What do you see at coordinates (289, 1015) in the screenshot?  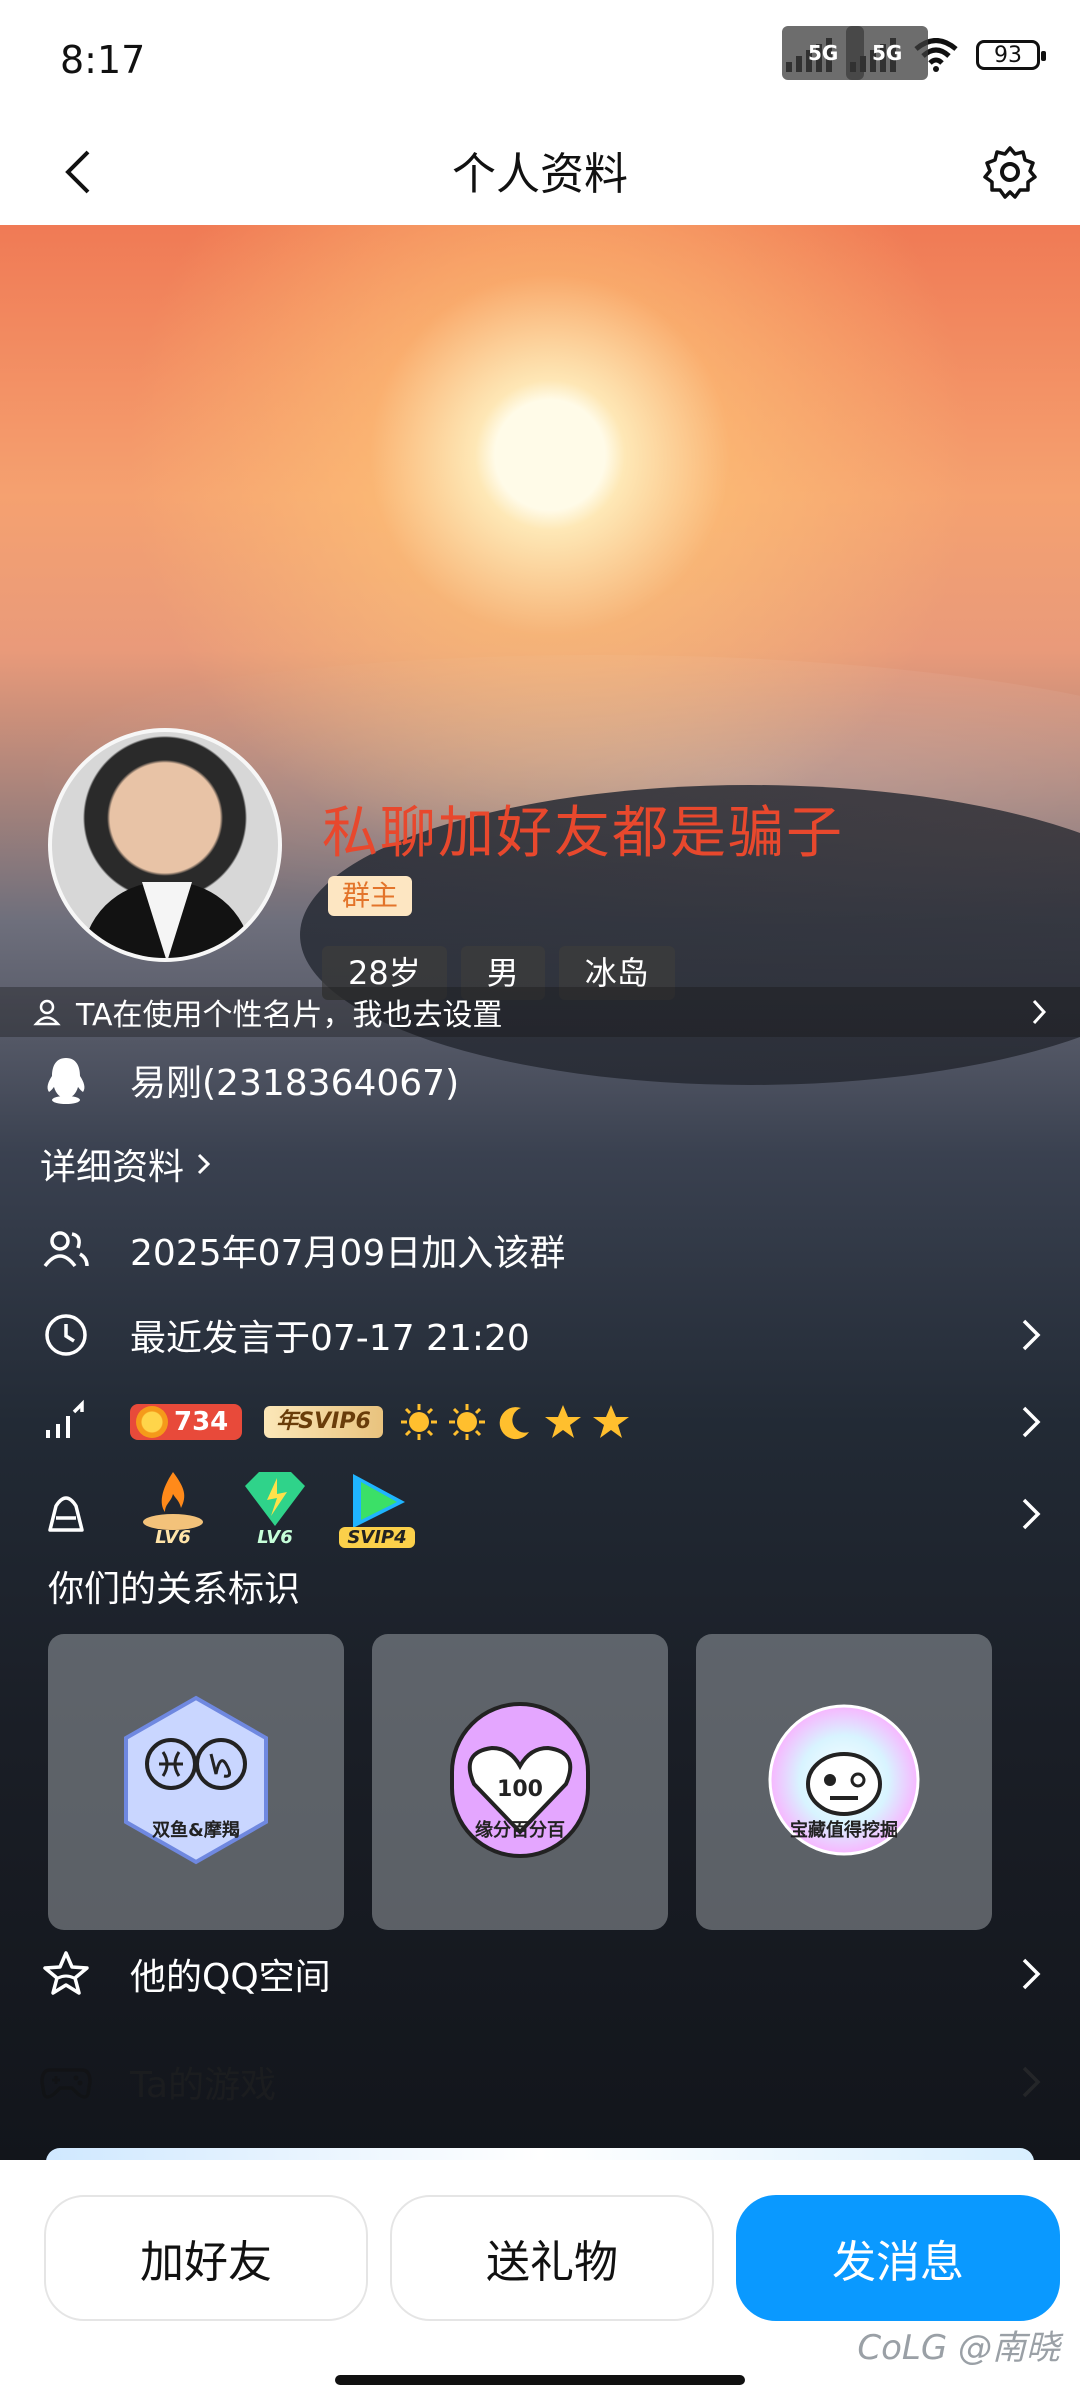 I see `card-hint-text: TA在使用个性名片，我也去设置` at bounding box center [289, 1015].